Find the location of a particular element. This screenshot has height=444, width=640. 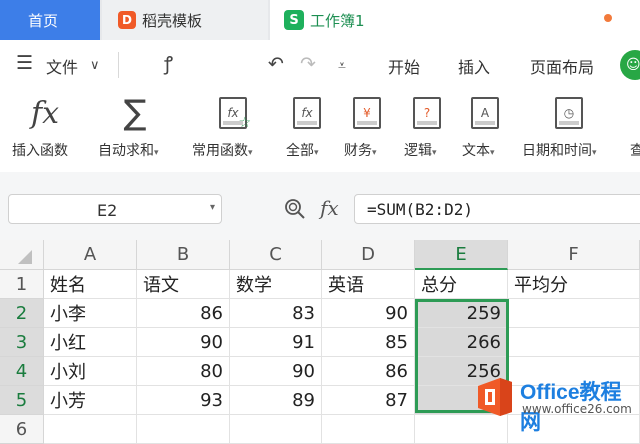

cell-a6 is located at coordinates (90, 429).